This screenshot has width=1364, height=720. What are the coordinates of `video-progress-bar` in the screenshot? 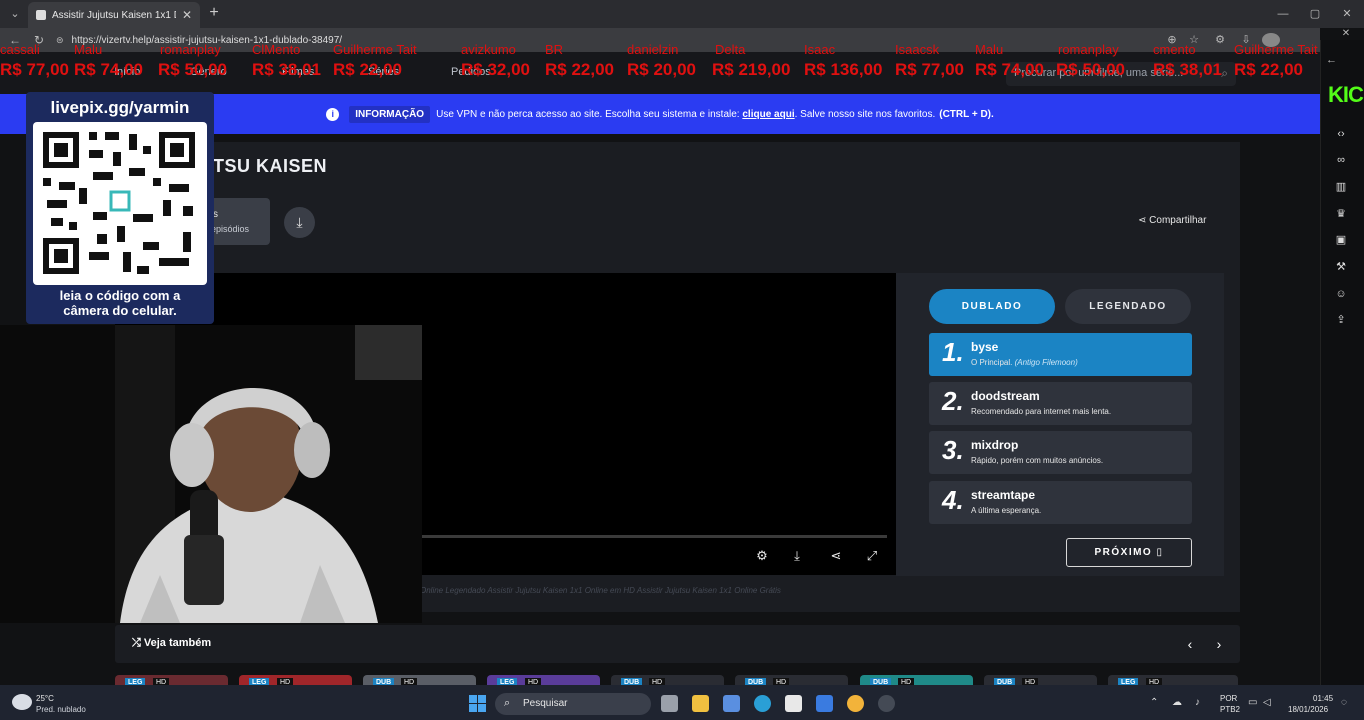 It's located at (654, 536).